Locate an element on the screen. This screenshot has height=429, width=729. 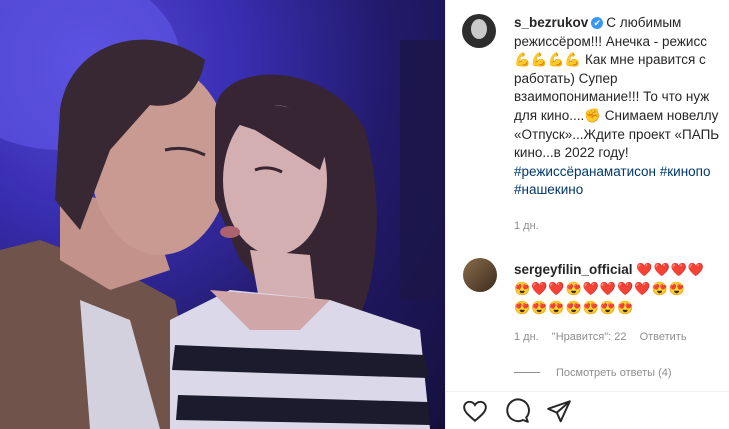
view-replies-label: Посмотреть ответы (4) is located at coordinates (614, 373).